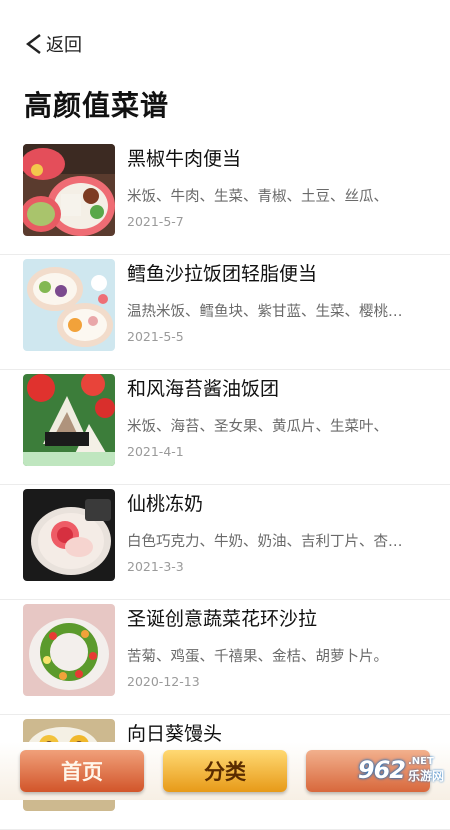 The width and height of the screenshot is (450, 830). Describe the element at coordinates (425, 776) in the screenshot. I see `watermark-text: 乐游网` at that location.